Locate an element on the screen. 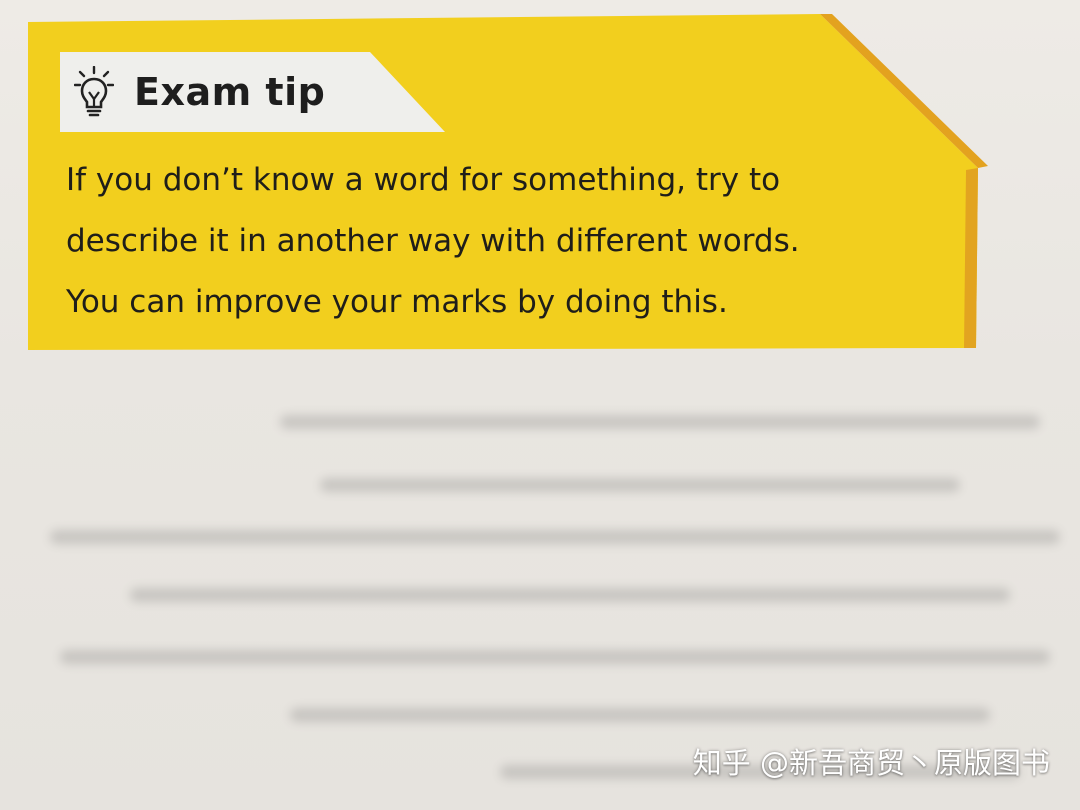 The height and width of the screenshot is (810, 1080). exam-tip-header: Exam tip is located at coordinates (252, 92).